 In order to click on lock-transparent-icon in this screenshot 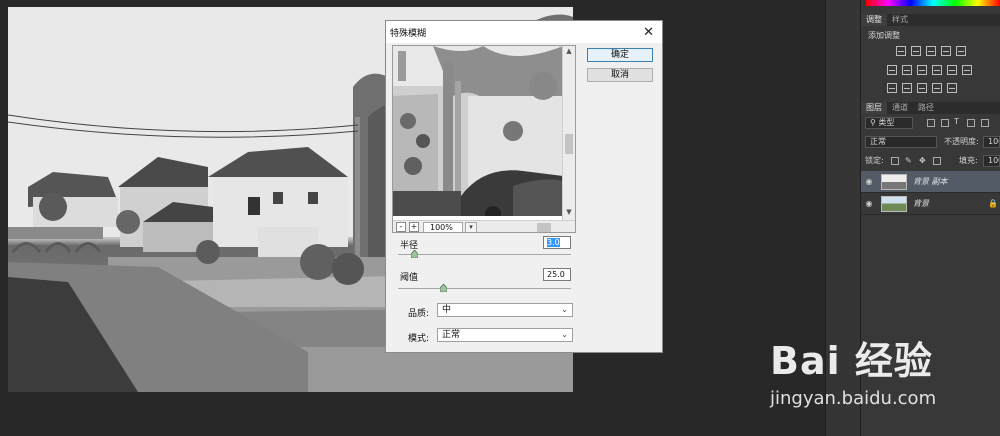, I will do `click(895, 161)`.